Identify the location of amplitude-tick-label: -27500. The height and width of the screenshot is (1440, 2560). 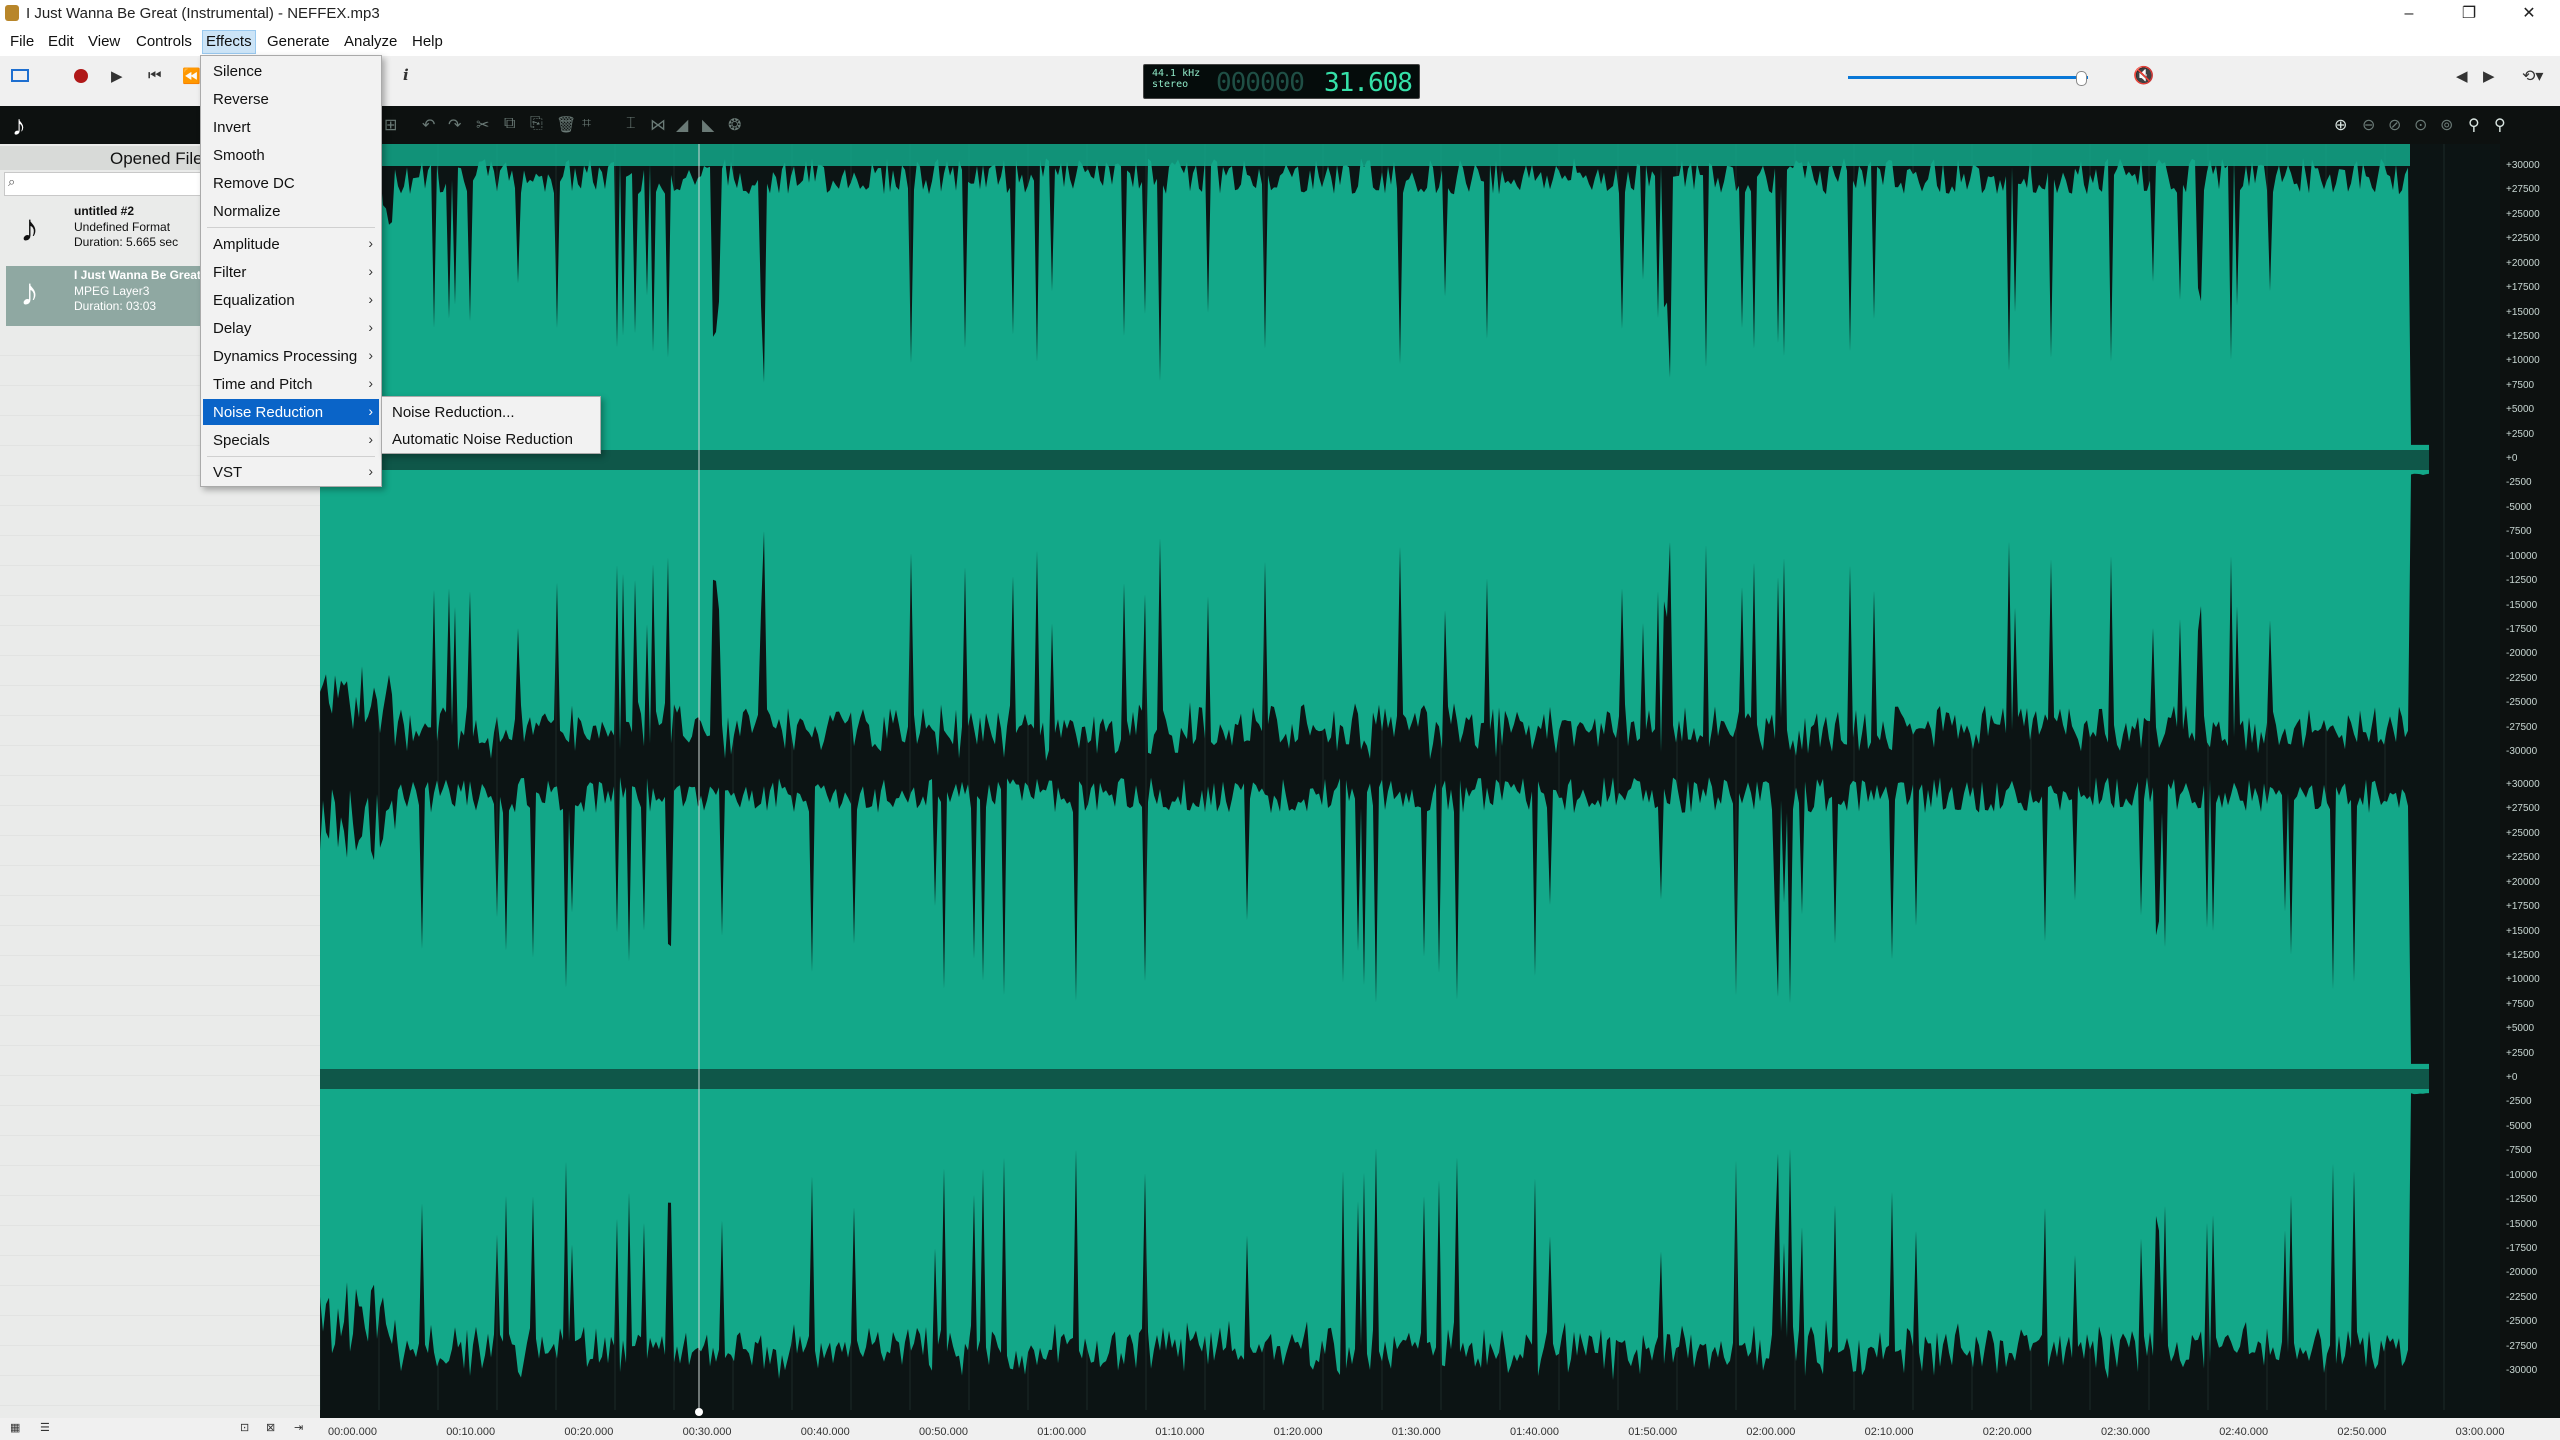
(2522, 727).